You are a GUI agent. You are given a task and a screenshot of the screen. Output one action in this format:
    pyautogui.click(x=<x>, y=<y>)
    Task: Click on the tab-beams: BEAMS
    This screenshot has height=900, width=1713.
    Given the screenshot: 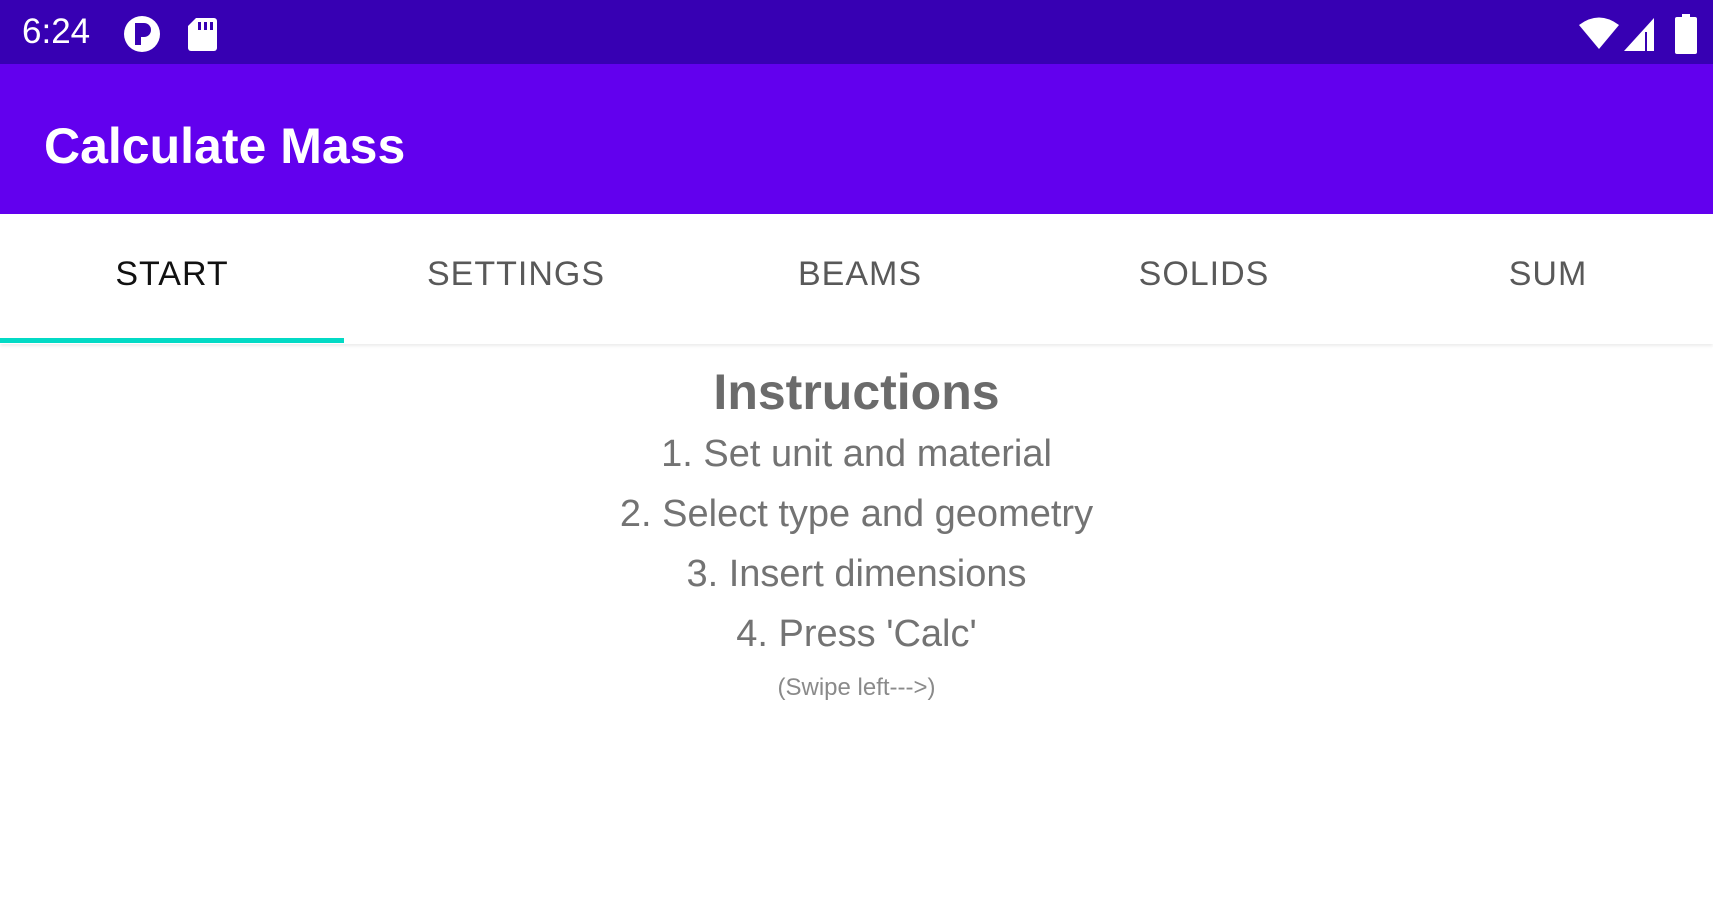 What is the action you would take?
    pyautogui.click(x=860, y=279)
    